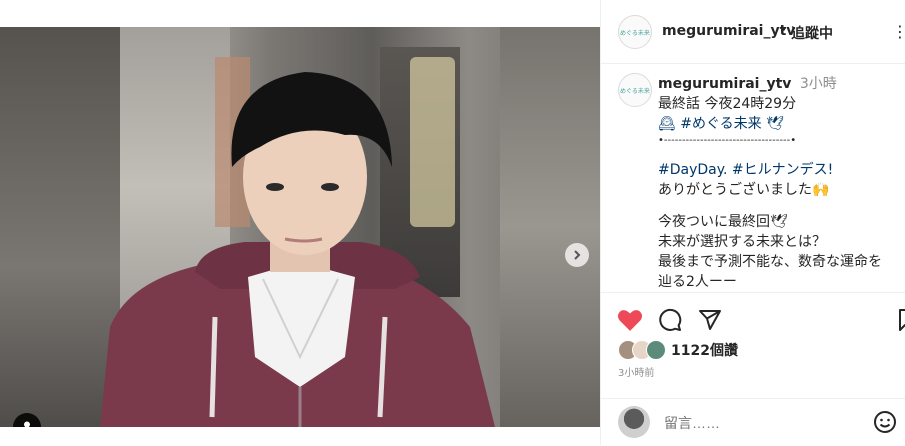  What do you see at coordinates (634, 422) in the screenshot?
I see `commenter-avatar` at bounding box center [634, 422].